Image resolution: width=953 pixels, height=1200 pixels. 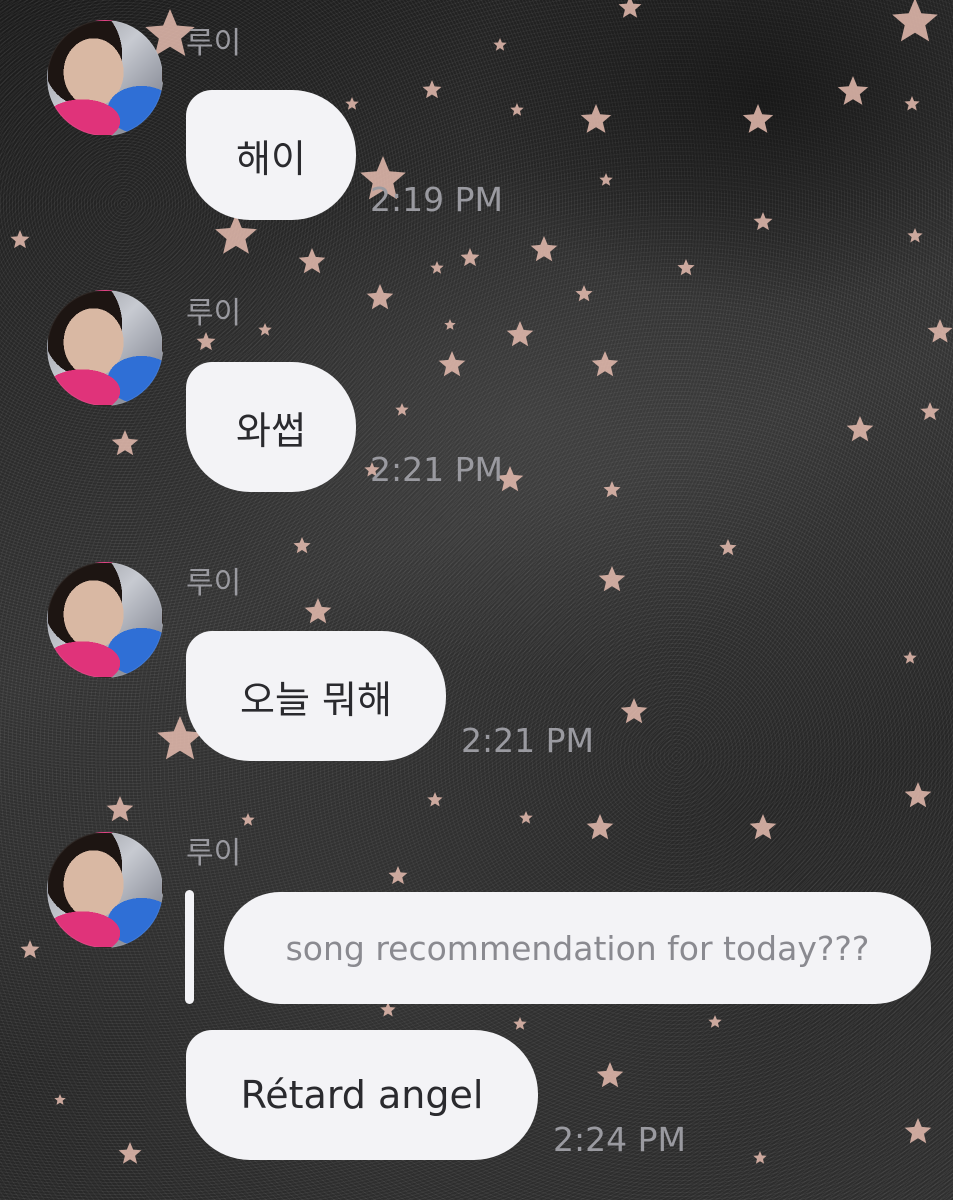 What do you see at coordinates (271, 430) in the screenshot?
I see `message-text: 와썹` at bounding box center [271, 430].